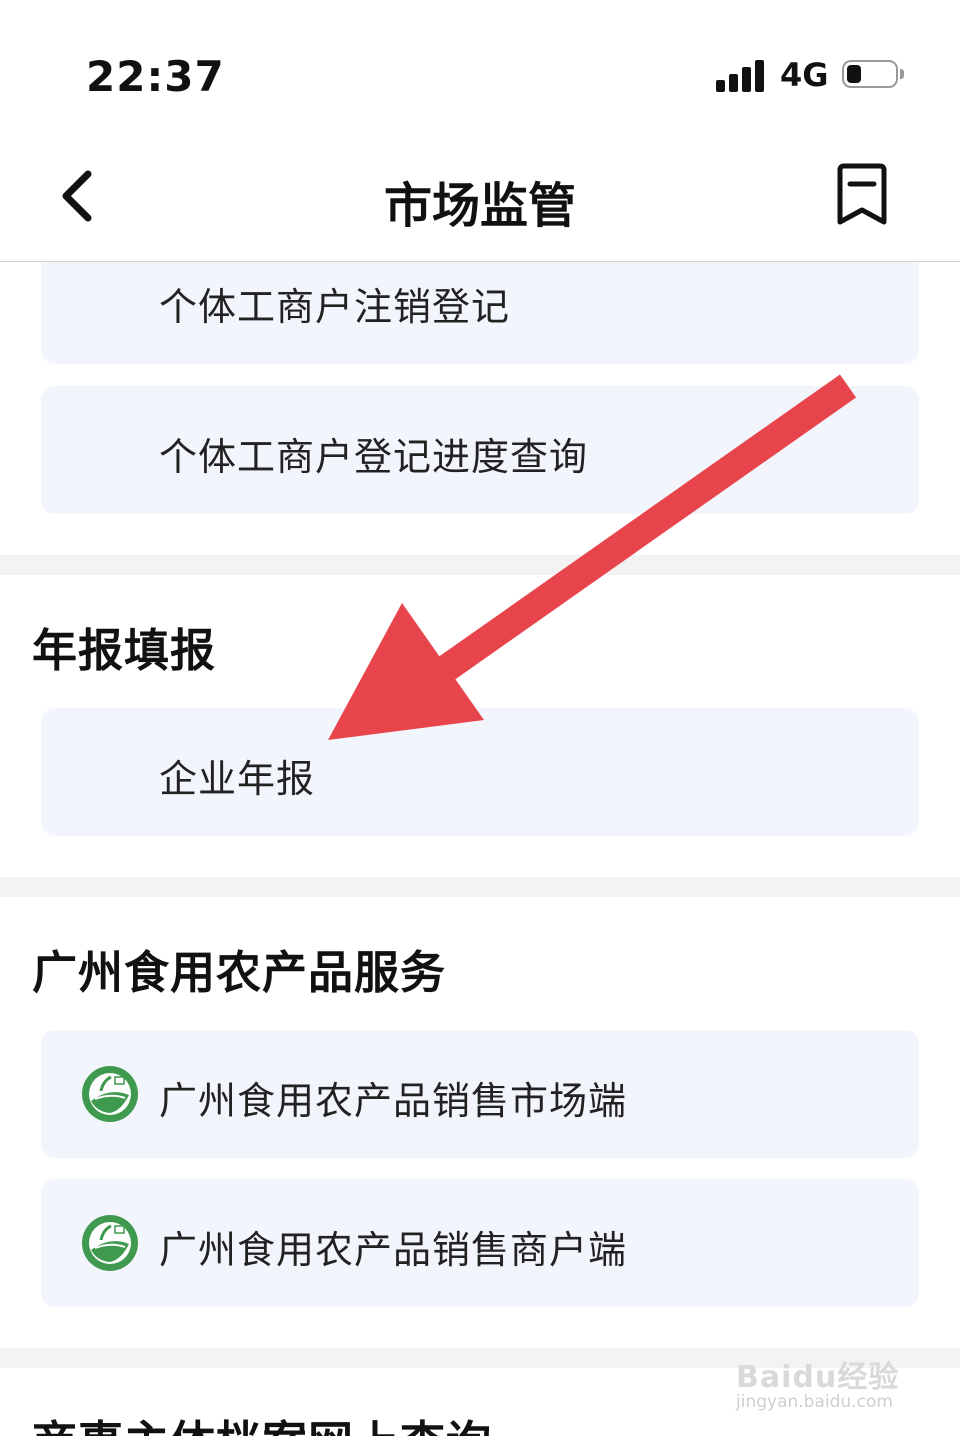 This screenshot has width=960, height=1436. What do you see at coordinates (335, 307) in the screenshot?
I see `list-item-label: 个体工商户注销登记` at bounding box center [335, 307].